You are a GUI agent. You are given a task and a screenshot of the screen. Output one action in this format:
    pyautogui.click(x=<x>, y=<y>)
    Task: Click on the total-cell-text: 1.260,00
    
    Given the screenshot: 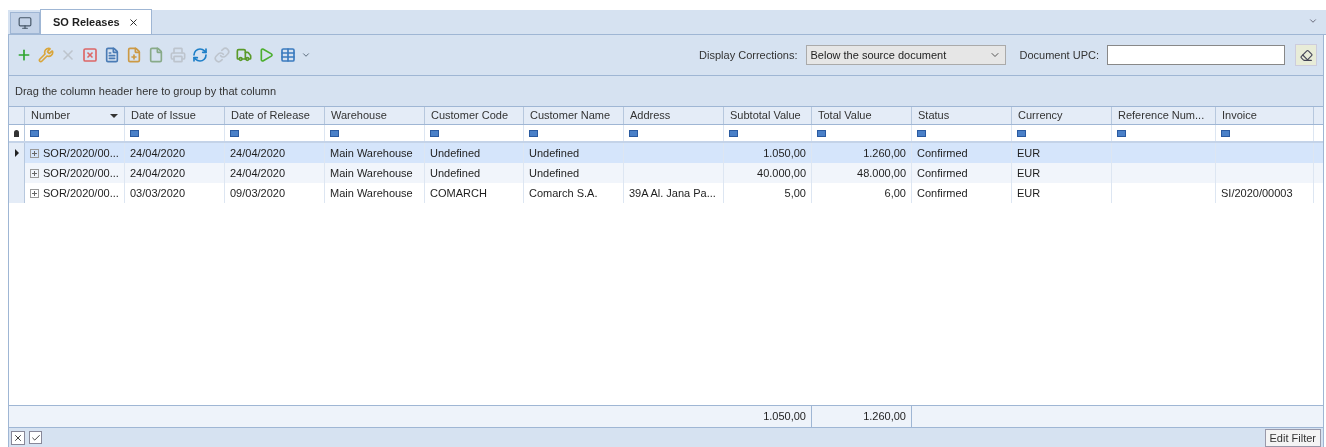 What is the action you would take?
    pyautogui.click(x=884, y=417)
    